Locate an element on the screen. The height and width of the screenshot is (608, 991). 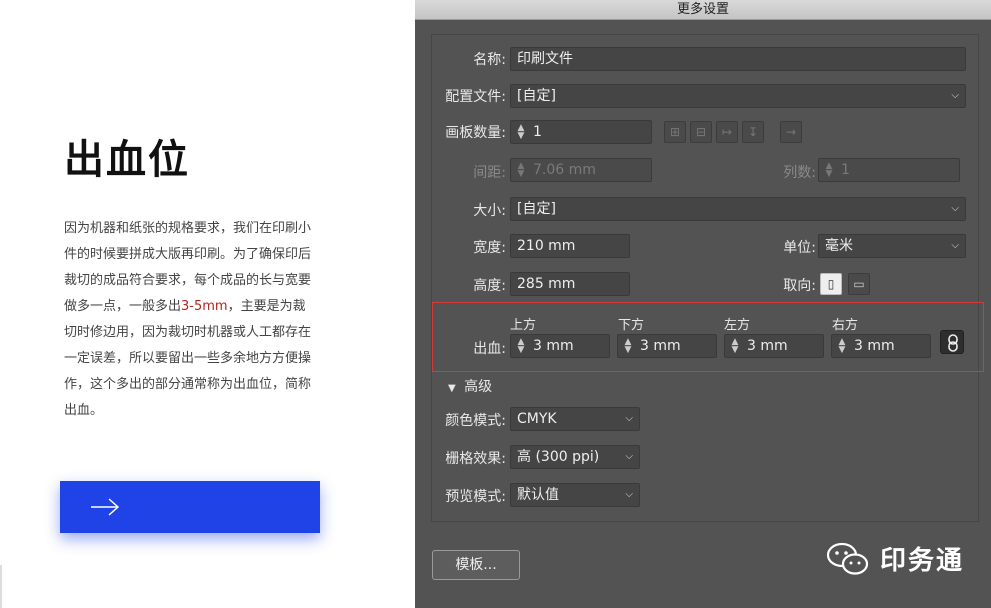
profile-value: [自定] is located at coordinates (536, 96).